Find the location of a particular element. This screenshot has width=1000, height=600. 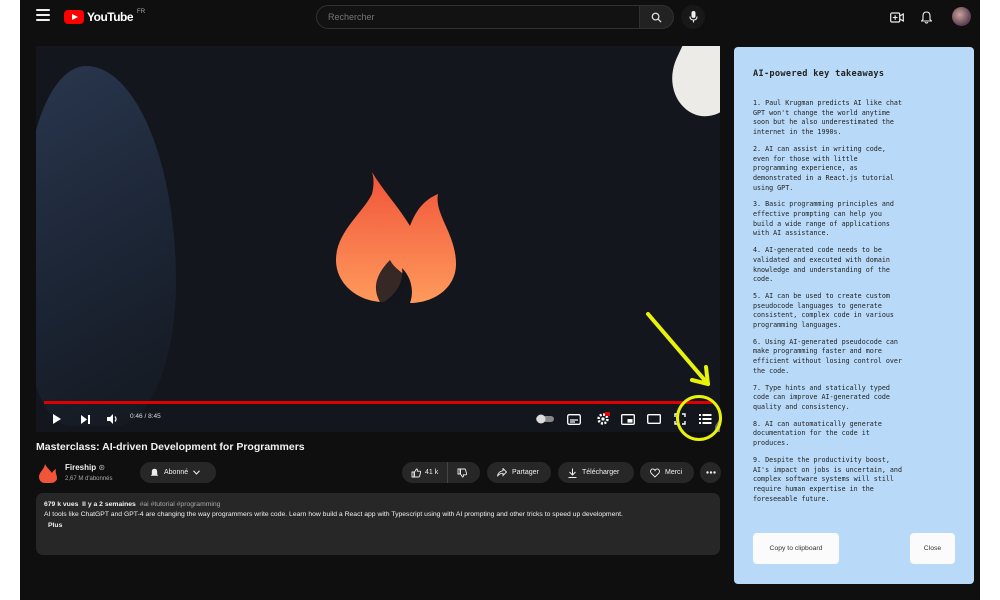

channel-name: Fireship ⊛ is located at coordinates (85, 467).